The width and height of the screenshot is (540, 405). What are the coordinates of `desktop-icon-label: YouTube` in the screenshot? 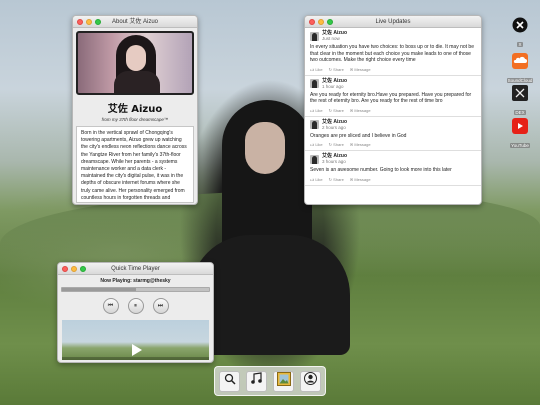 It's located at (520, 145).